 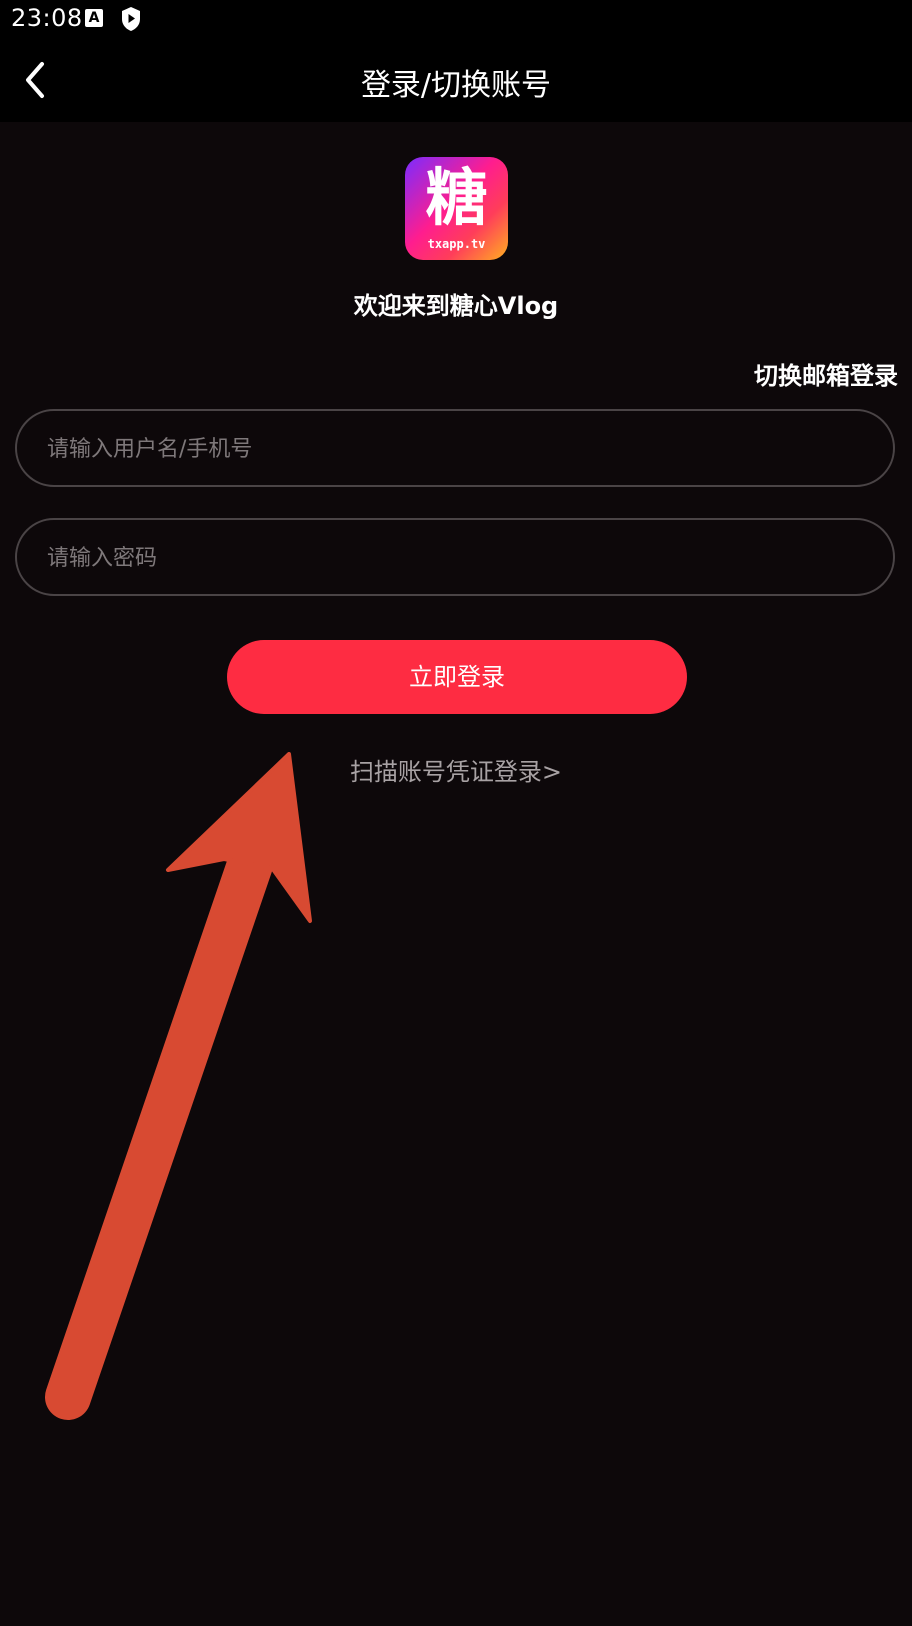 What do you see at coordinates (457, 677) in the screenshot?
I see `login-button: 立即登录` at bounding box center [457, 677].